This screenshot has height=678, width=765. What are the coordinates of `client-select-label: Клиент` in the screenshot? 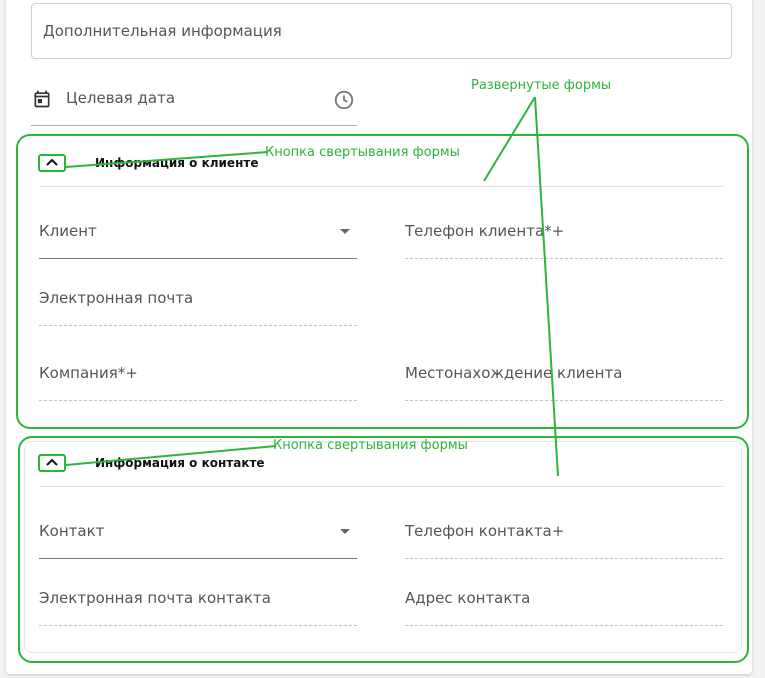 It's located at (68, 231).